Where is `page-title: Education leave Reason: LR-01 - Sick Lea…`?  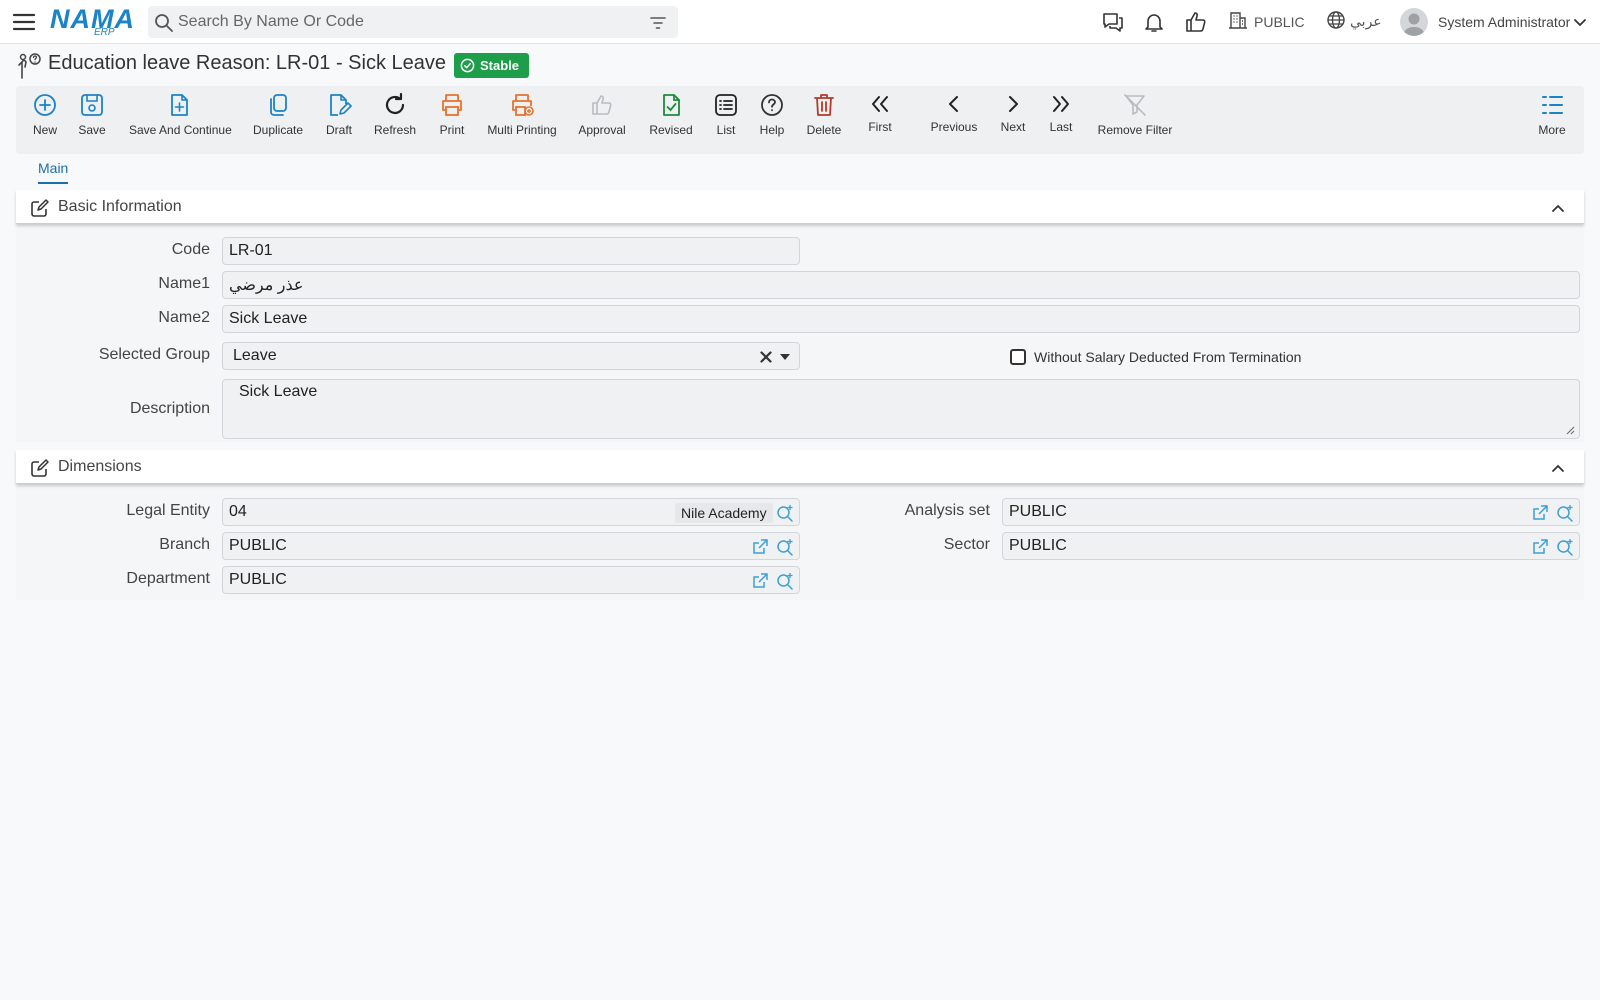
page-title: Education leave Reason: LR-01 - Sick Lea… is located at coordinates (247, 63).